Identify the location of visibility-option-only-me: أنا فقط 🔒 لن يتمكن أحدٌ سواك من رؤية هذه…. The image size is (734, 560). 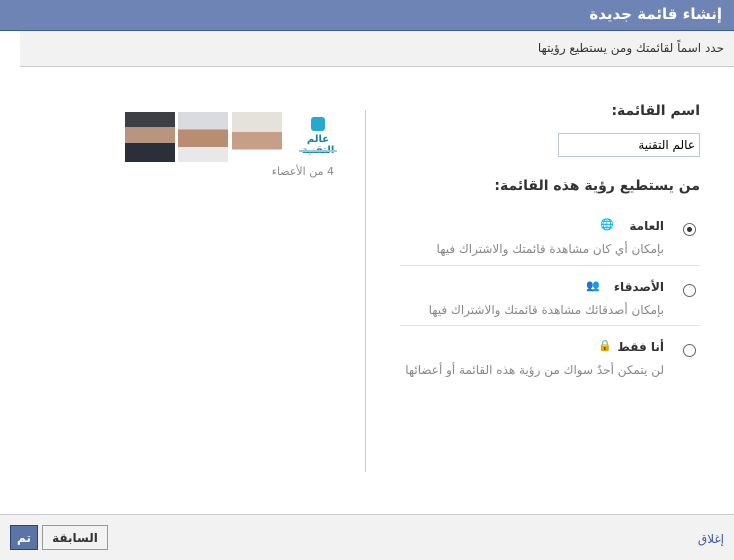
(550, 365).